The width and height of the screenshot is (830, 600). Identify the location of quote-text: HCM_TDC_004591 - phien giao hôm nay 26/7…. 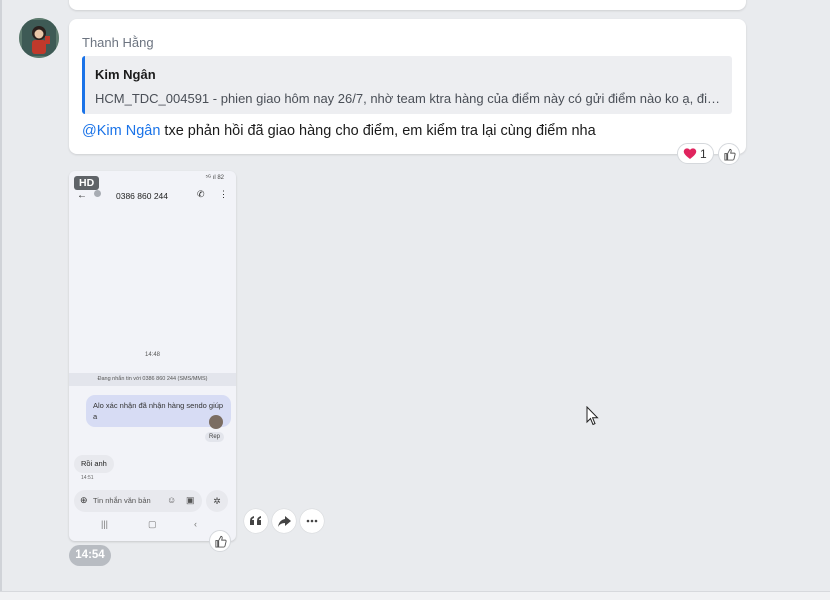
(410, 98).